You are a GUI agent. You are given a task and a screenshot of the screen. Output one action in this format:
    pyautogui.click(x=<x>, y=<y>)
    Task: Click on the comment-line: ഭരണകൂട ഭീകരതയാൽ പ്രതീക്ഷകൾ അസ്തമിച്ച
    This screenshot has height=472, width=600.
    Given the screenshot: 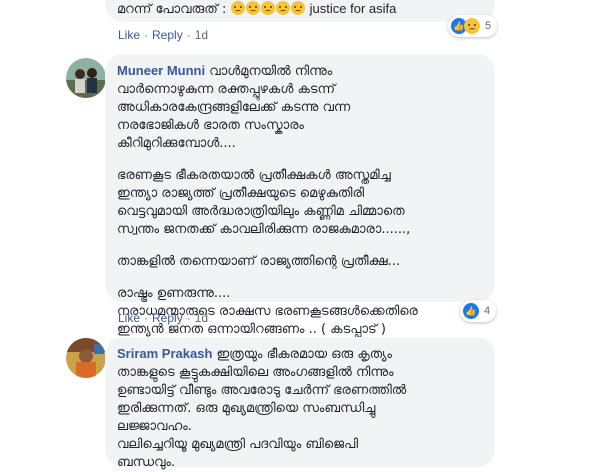 What is the action you would take?
    pyautogui.click(x=254, y=175)
    